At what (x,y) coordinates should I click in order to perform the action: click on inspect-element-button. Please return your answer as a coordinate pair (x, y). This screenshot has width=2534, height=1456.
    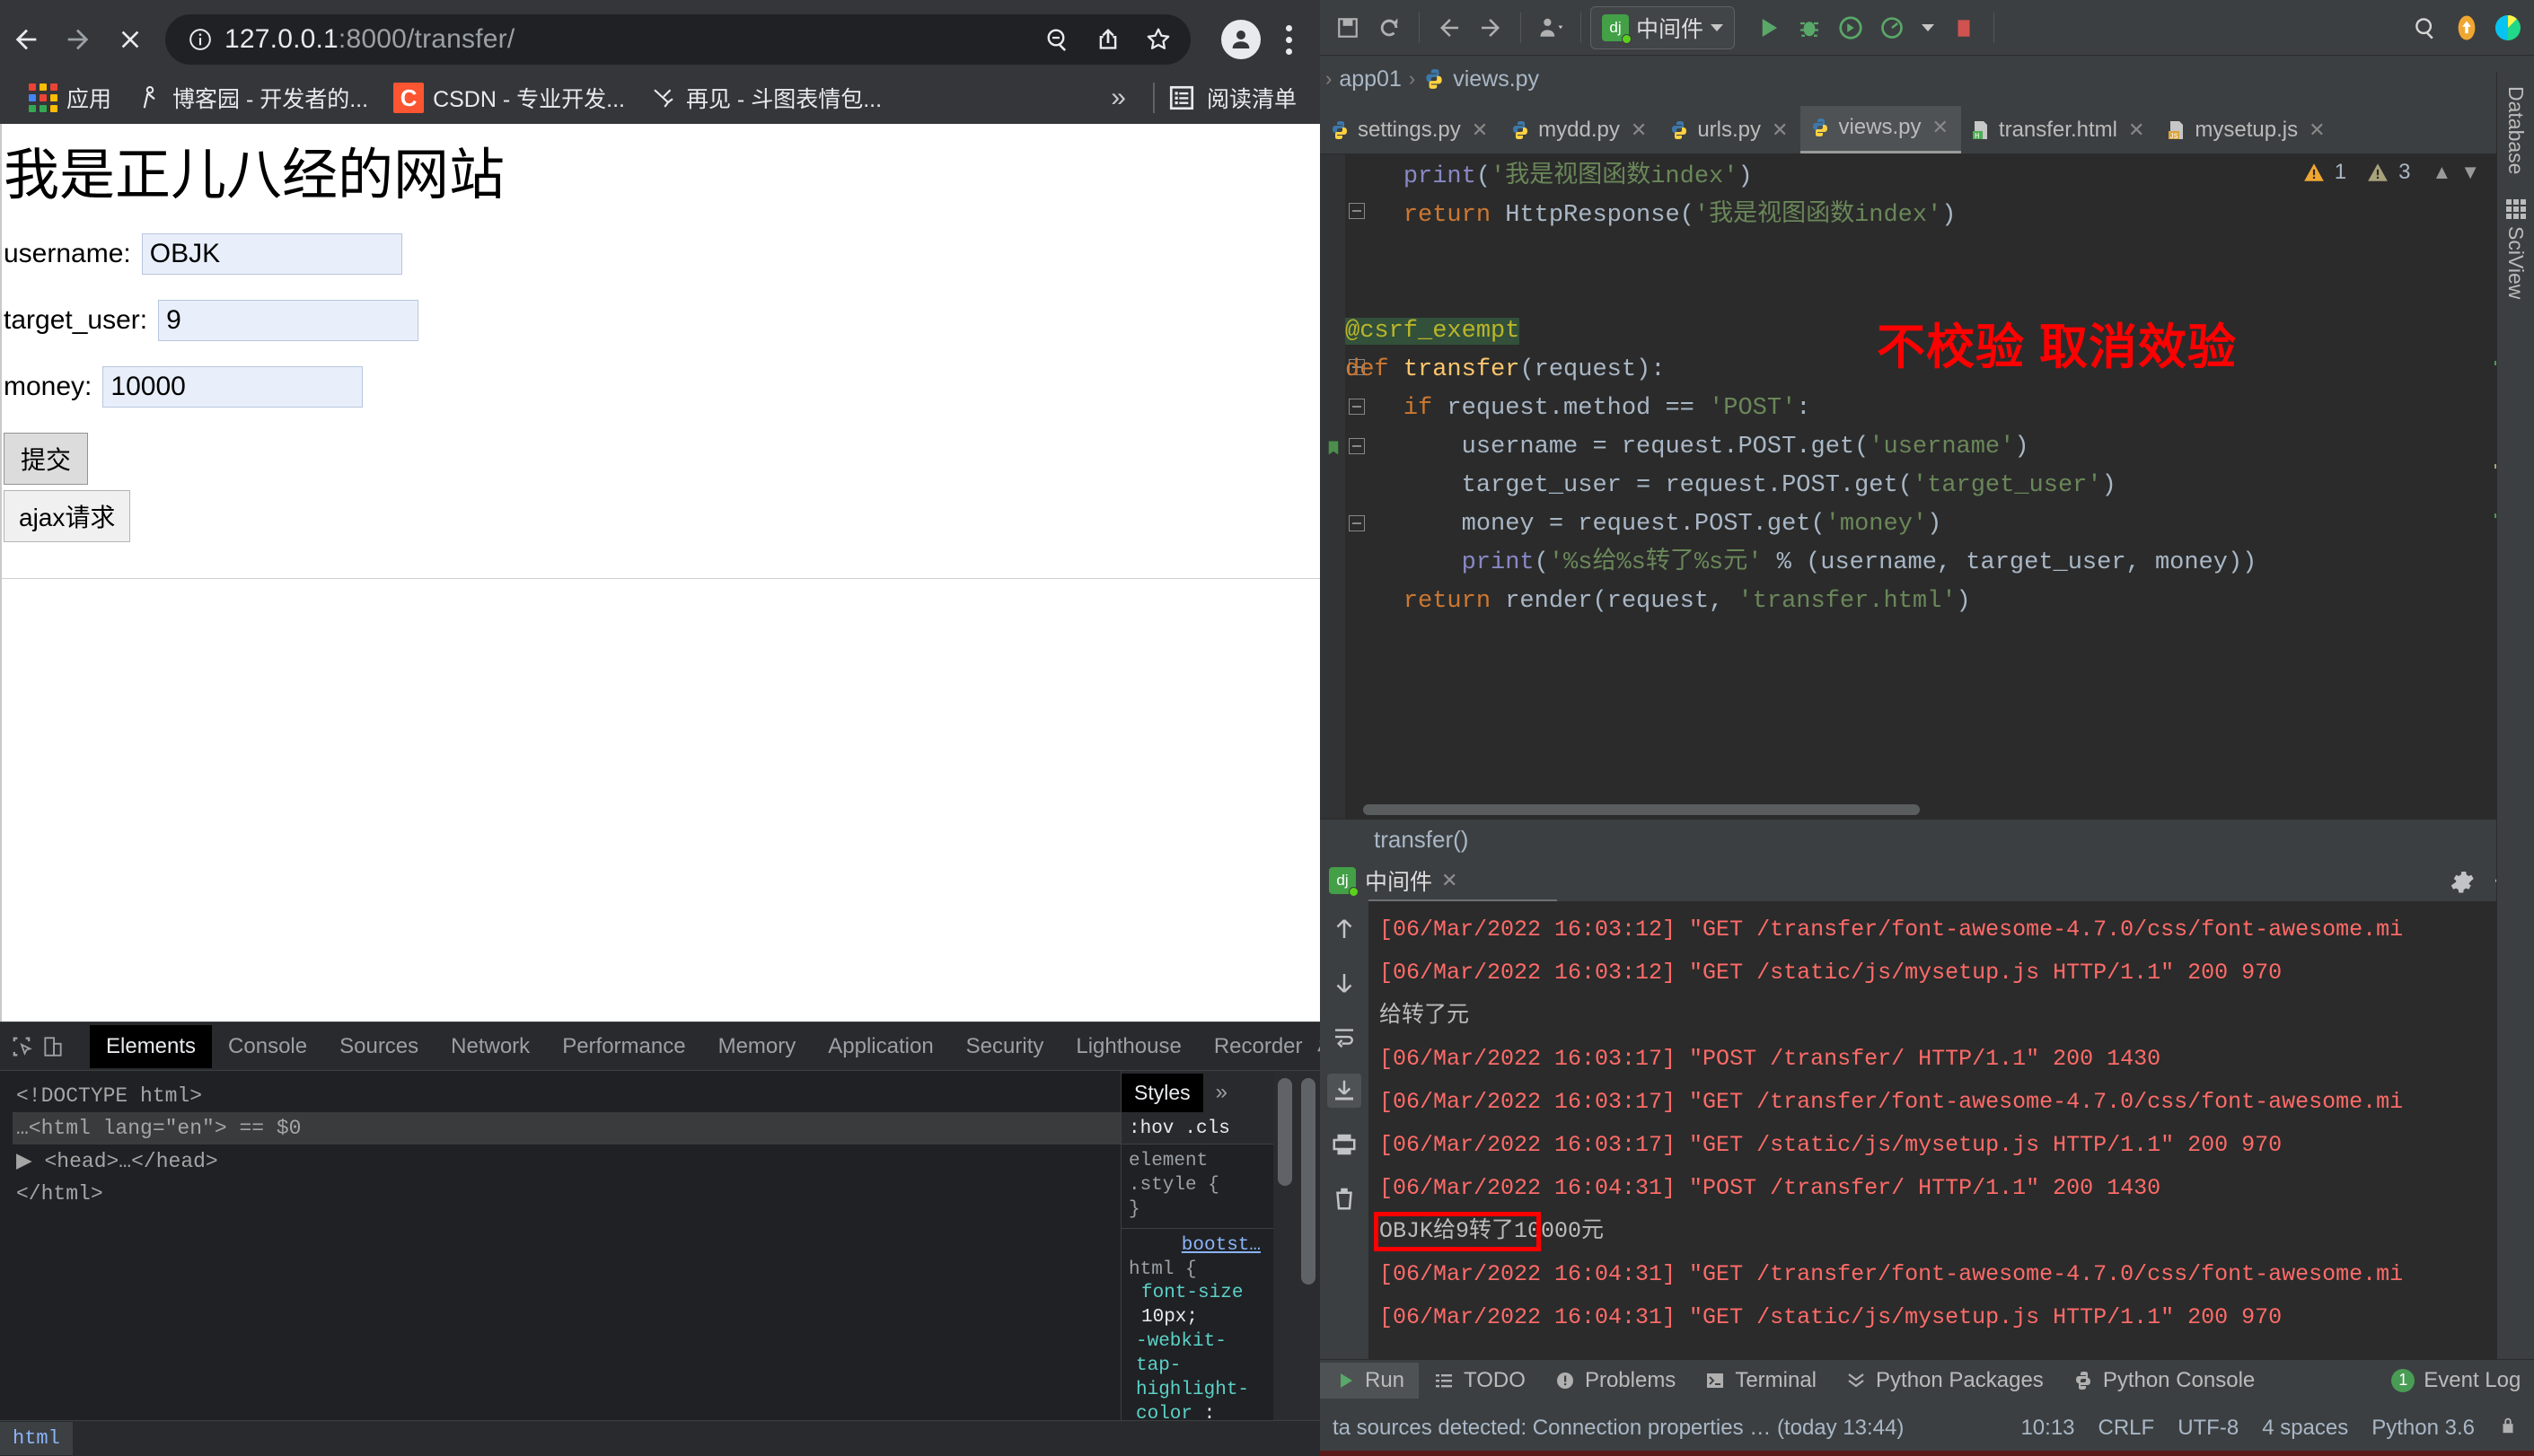
    Looking at the image, I should click on (21, 1047).